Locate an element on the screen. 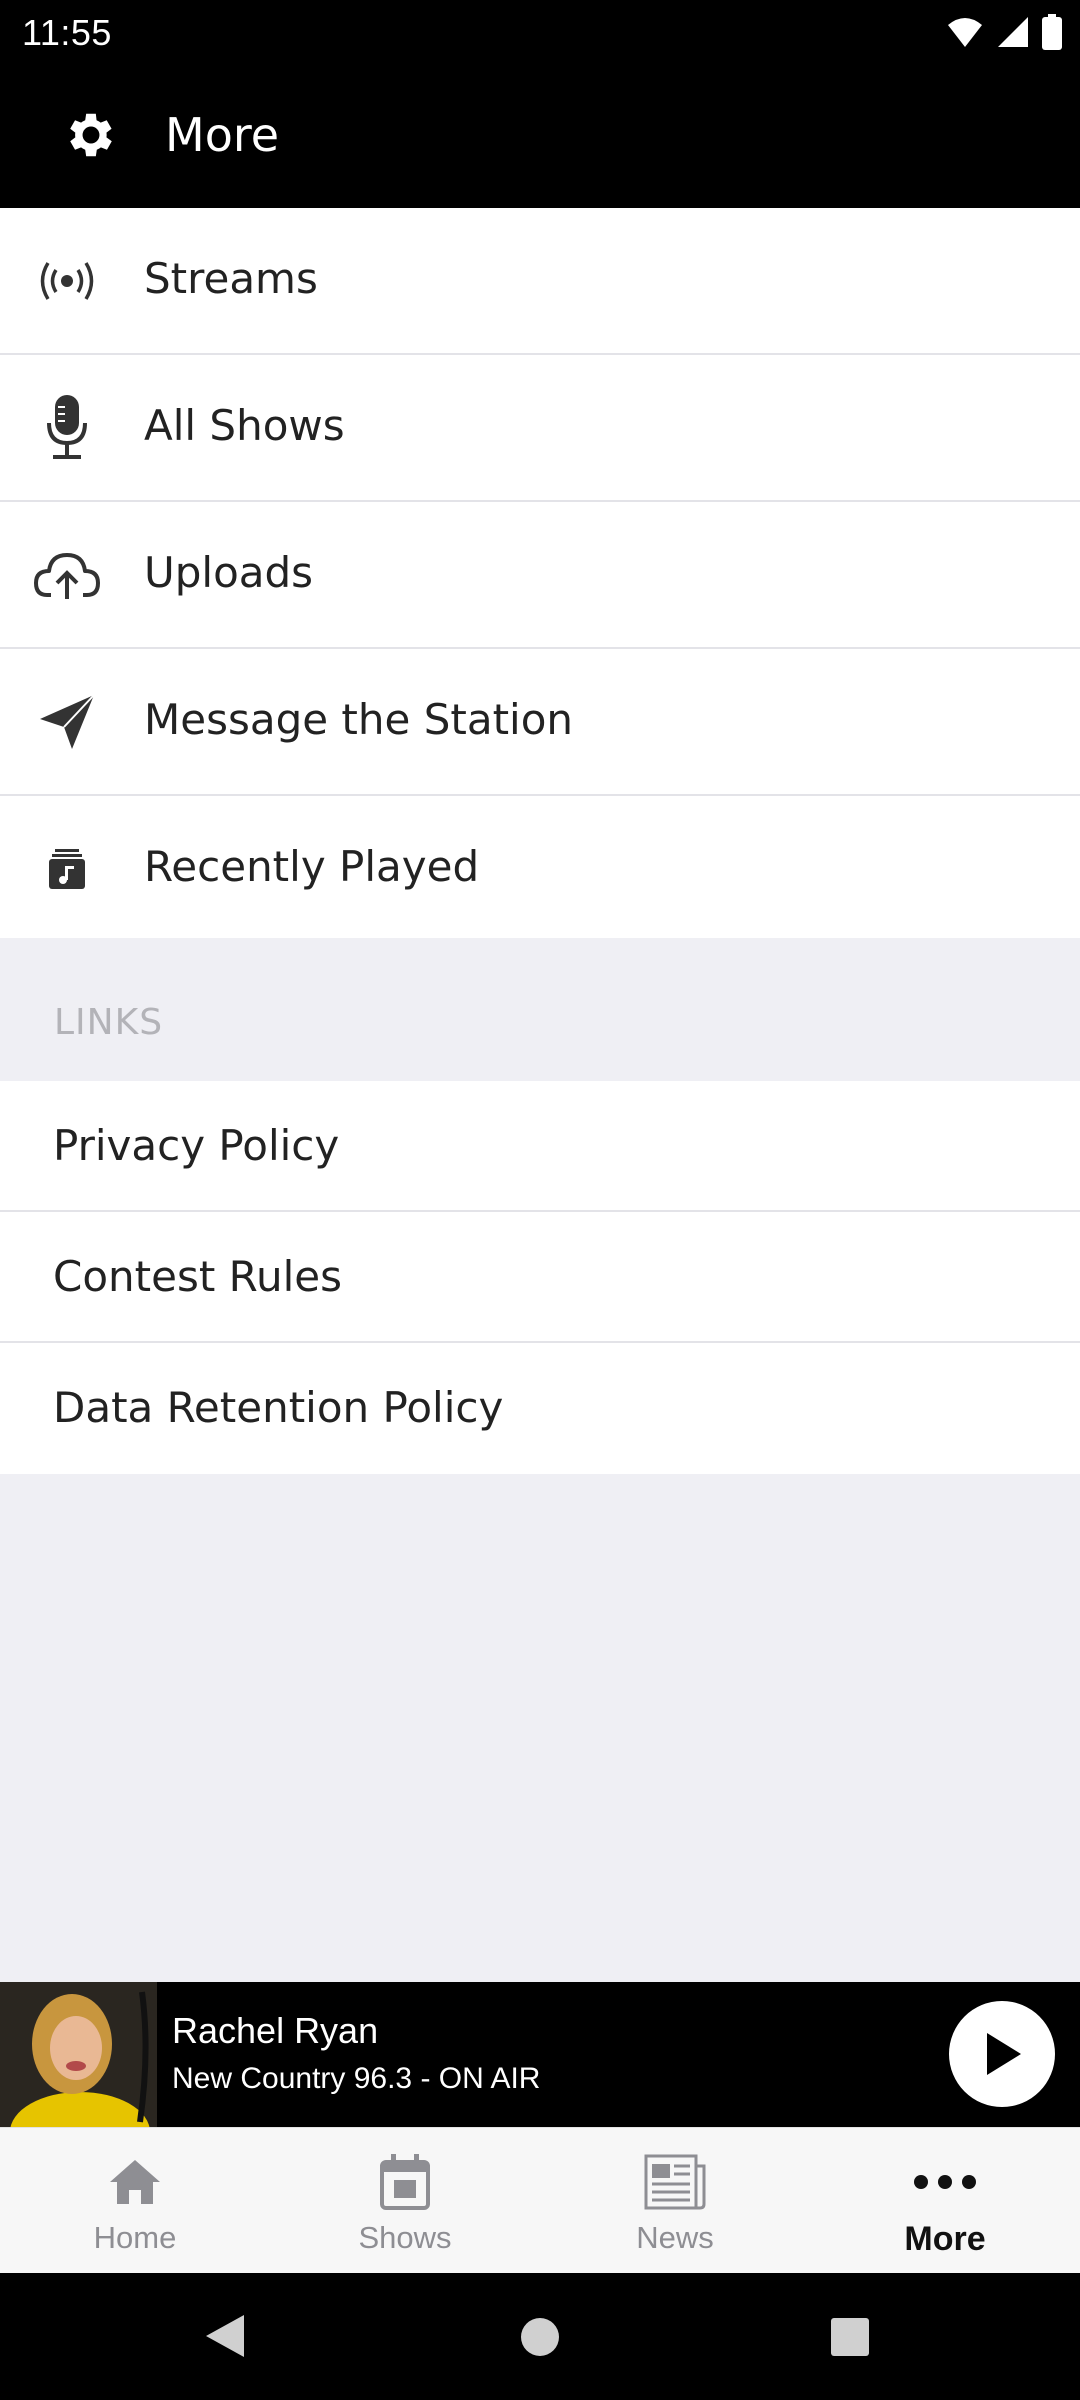 This screenshot has height=2400, width=1080. music-note-icon is located at coordinates (67, 869).